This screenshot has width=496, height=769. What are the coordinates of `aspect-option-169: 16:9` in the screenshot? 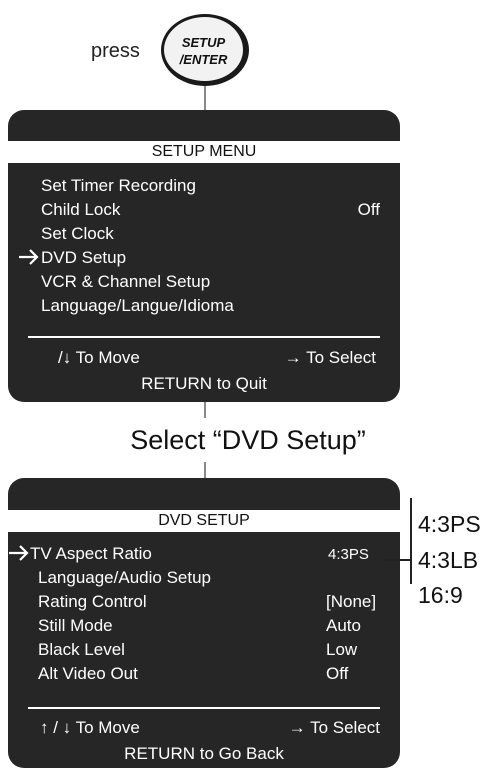 It's located at (440, 595).